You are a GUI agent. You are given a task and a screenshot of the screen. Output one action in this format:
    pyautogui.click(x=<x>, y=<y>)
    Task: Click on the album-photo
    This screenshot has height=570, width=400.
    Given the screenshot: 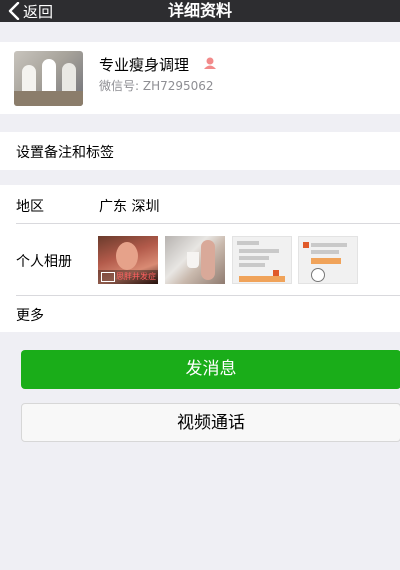 What is the action you would take?
    pyautogui.click(x=195, y=260)
    